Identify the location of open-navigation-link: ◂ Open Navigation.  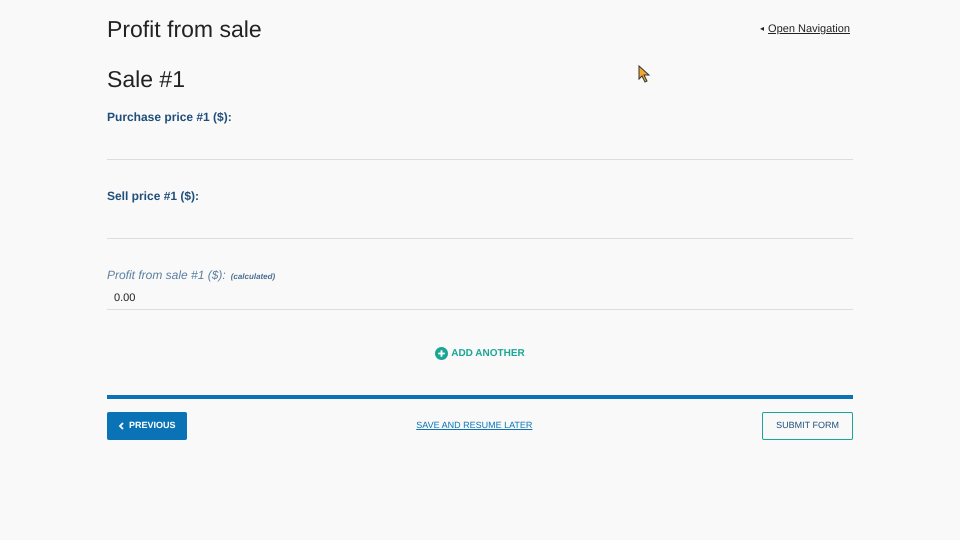
(805, 29).